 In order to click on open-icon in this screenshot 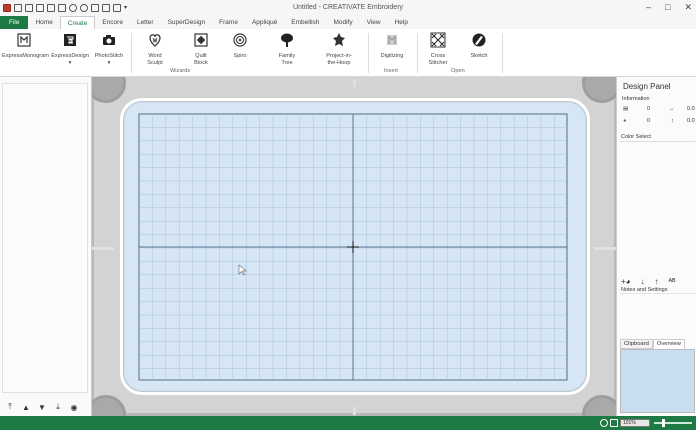, I will do `click(29, 8)`.